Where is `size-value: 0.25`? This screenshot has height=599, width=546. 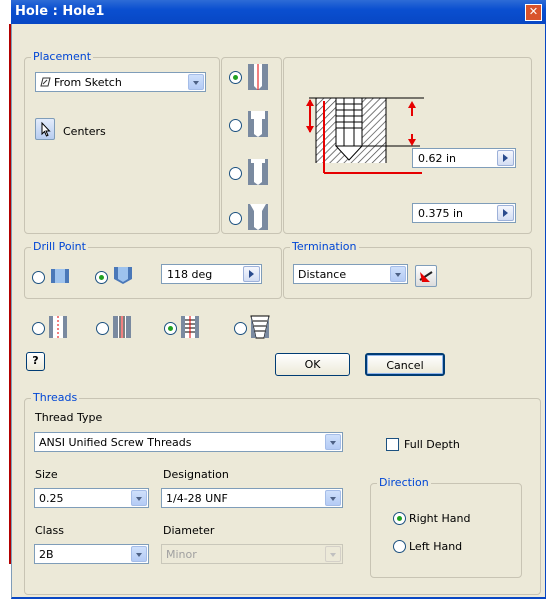
size-value: 0.25 is located at coordinates (51, 498).